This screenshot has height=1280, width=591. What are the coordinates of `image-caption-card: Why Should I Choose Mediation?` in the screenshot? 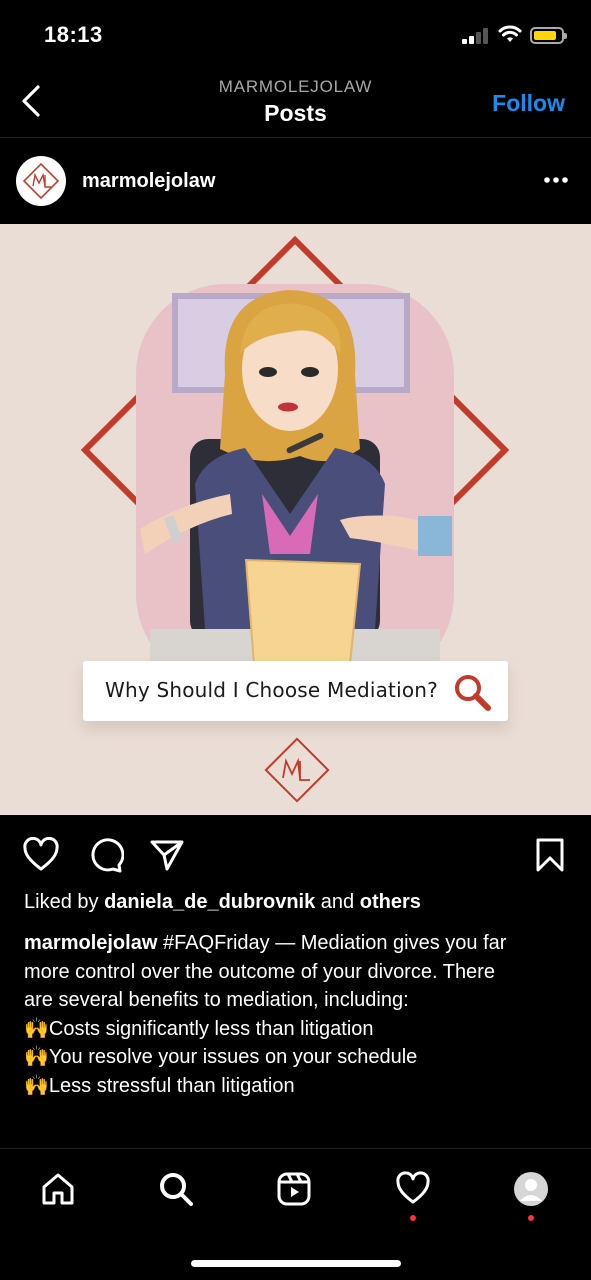 It's located at (295, 691).